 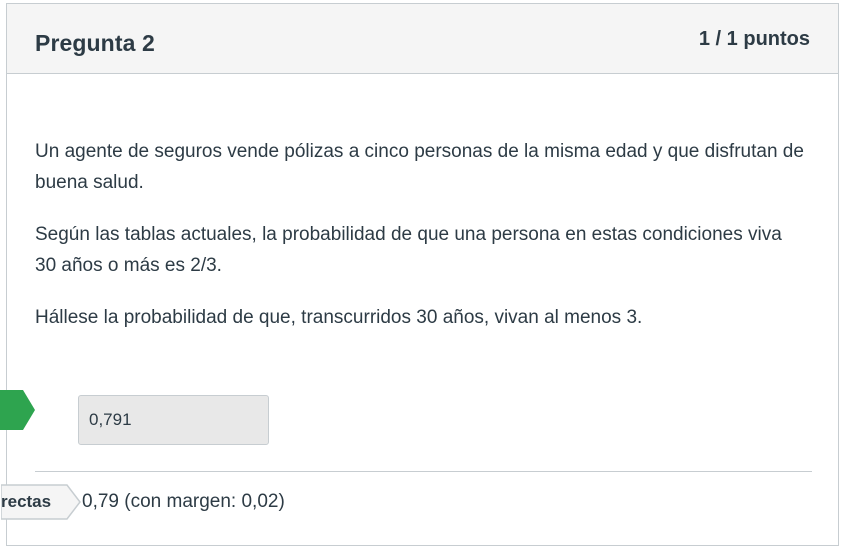 What do you see at coordinates (754, 39) in the screenshot?
I see `question-points: 1 / 1 puntos` at bounding box center [754, 39].